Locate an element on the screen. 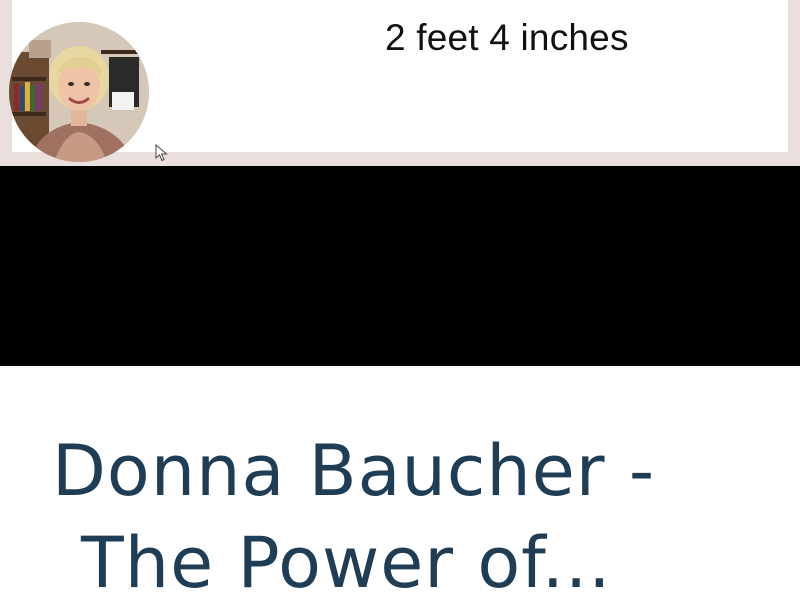 The height and width of the screenshot is (605, 800). presenter-avatar is located at coordinates (79, 92).